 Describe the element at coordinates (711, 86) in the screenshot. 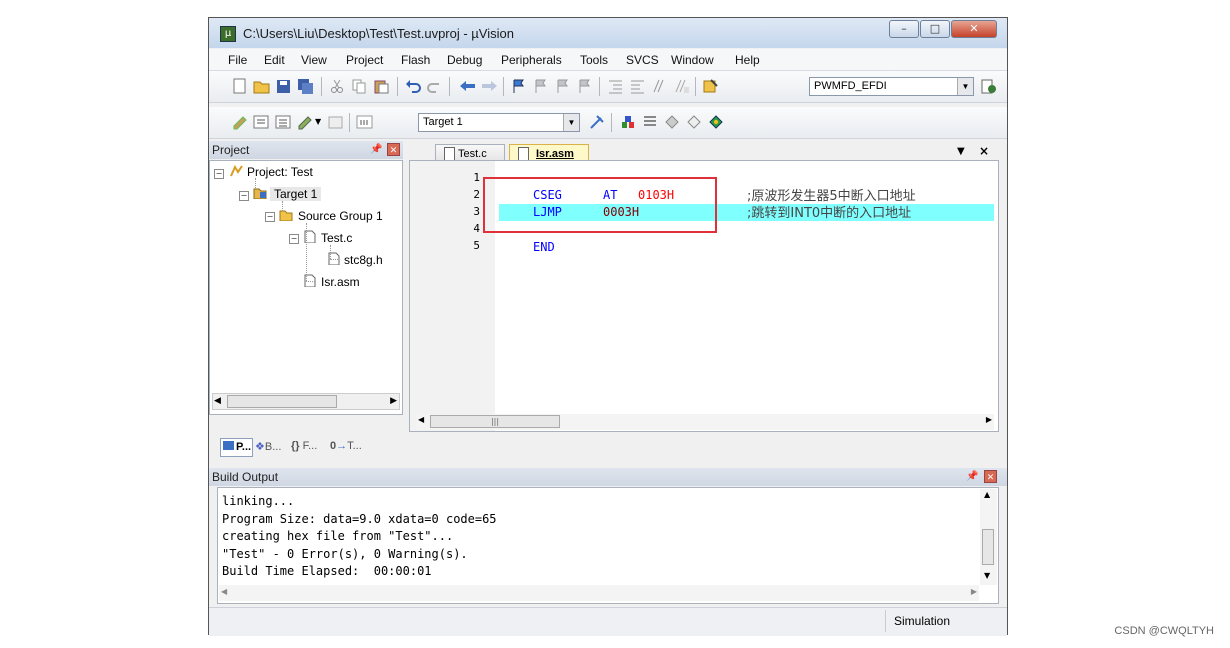

I see `find-in-files-icon` at that location.